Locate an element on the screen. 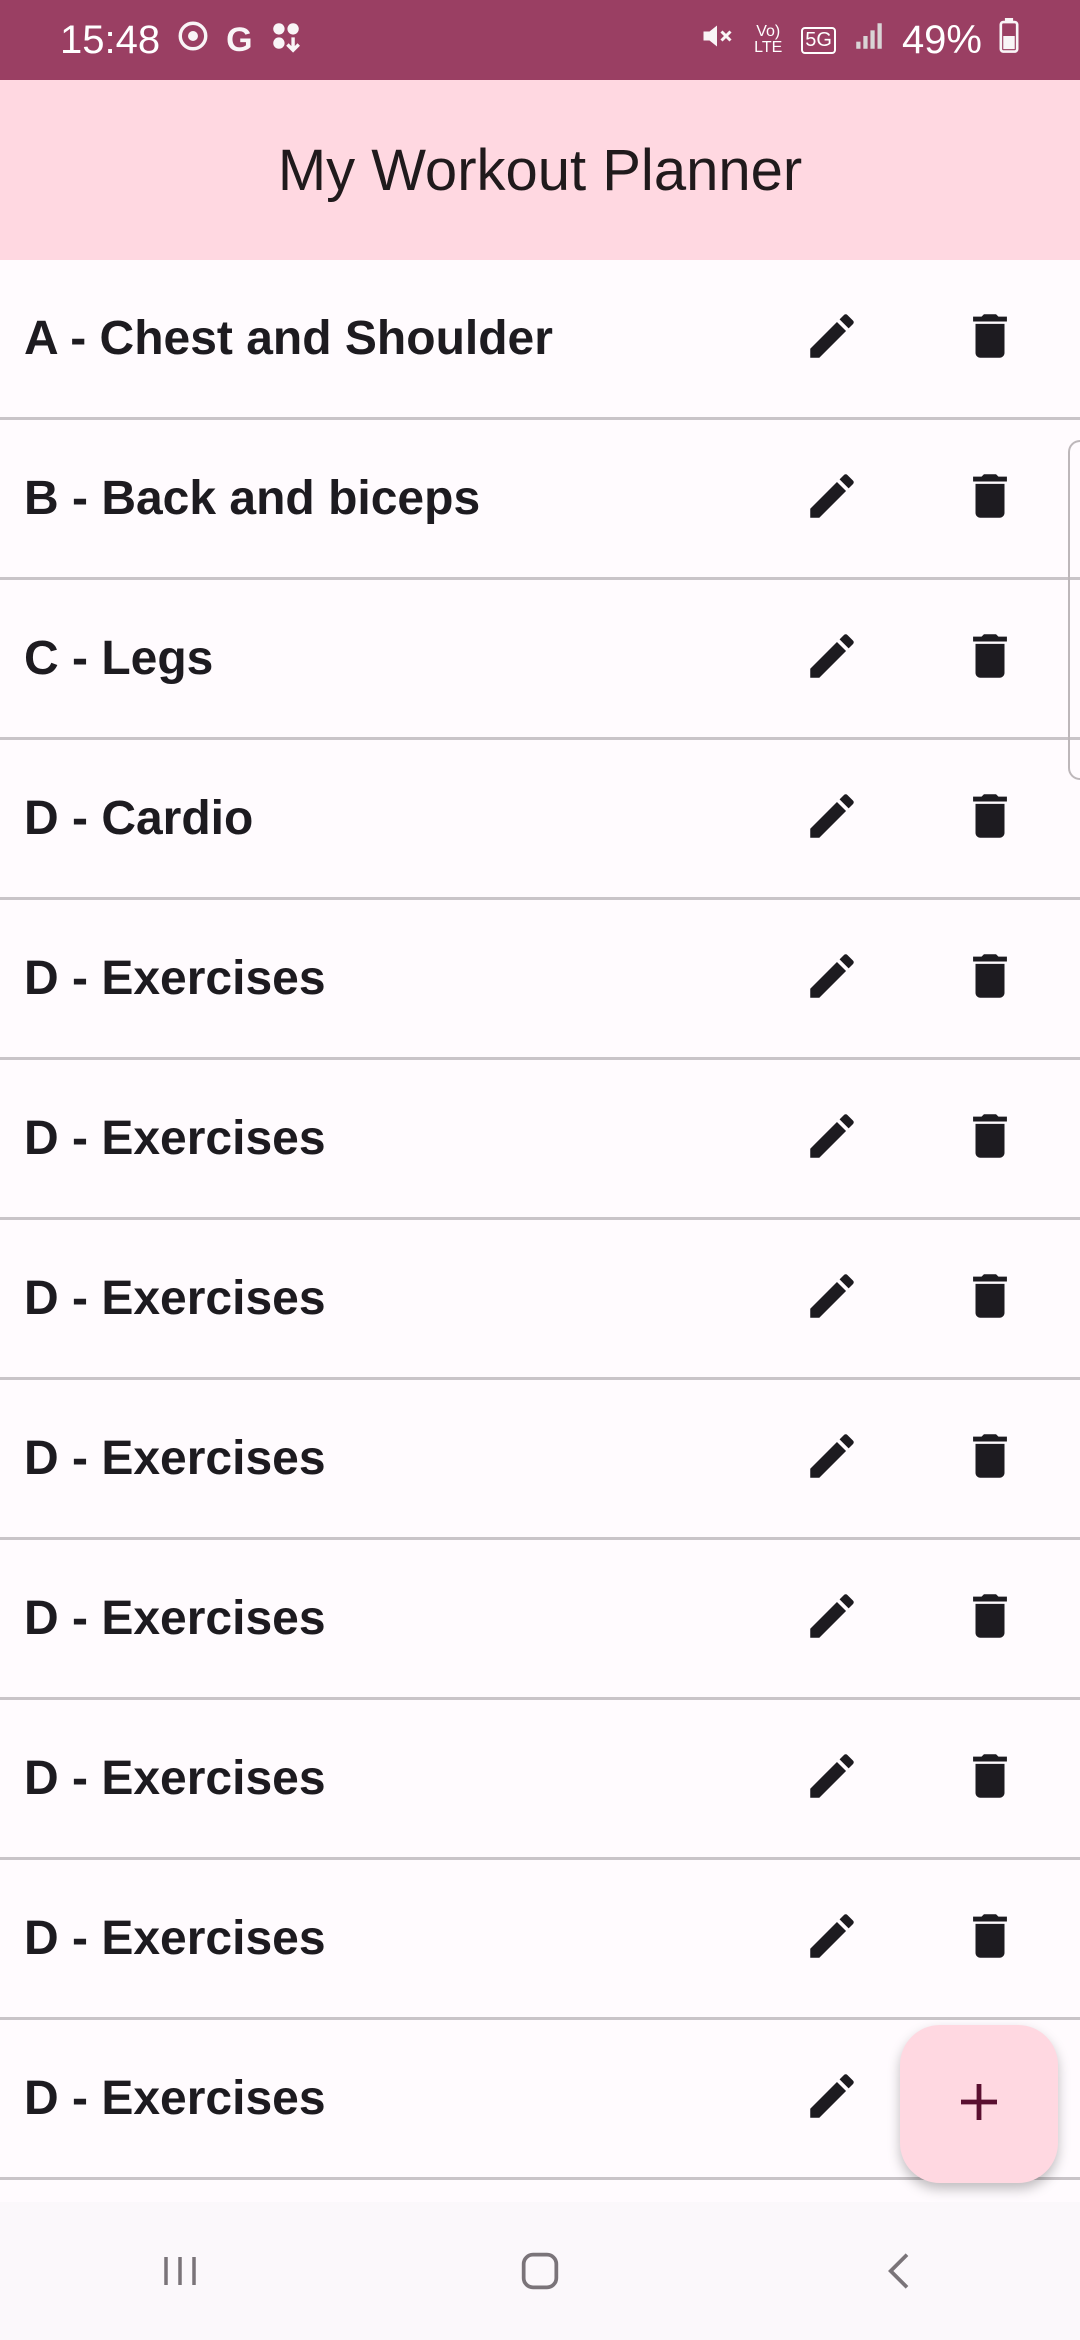 This screenshot has width=1080, height=2340. app-bar: My Workout Planner is located at coordinates (540, 170).